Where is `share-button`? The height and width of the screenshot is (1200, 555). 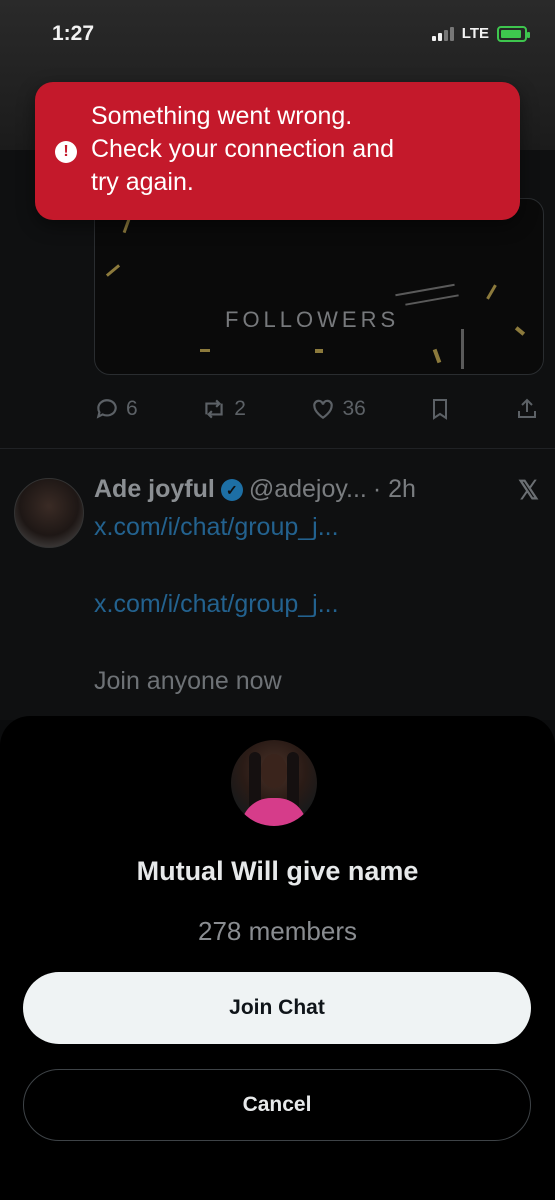 share-button is located at coordinates (527, 409).